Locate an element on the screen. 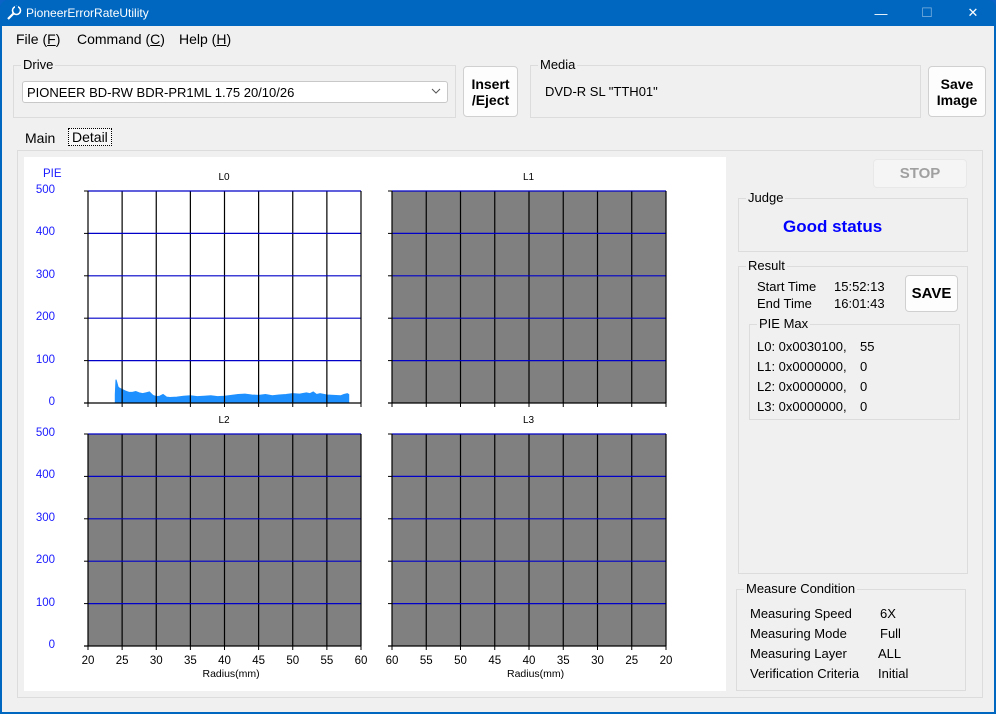 The image size is (996, 714). plot-title-l0: L0 is located at coordinates (224, 177).